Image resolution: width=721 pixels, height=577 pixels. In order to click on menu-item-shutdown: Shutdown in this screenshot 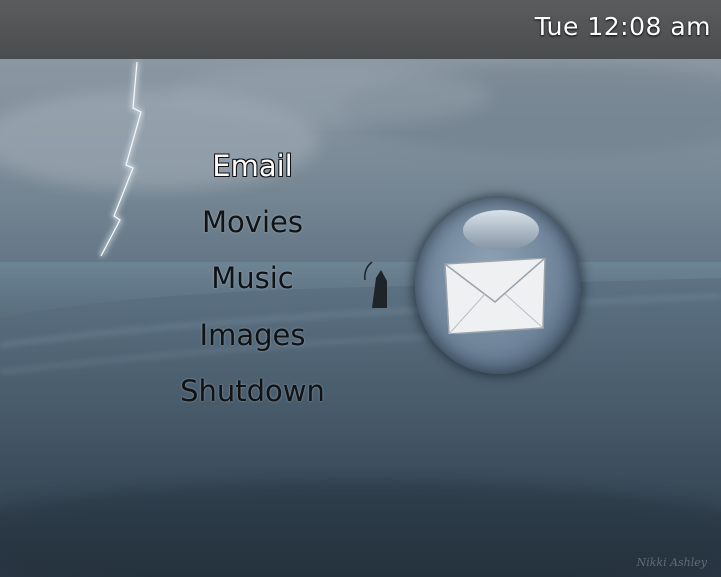, I will do `click(252, 391)`.